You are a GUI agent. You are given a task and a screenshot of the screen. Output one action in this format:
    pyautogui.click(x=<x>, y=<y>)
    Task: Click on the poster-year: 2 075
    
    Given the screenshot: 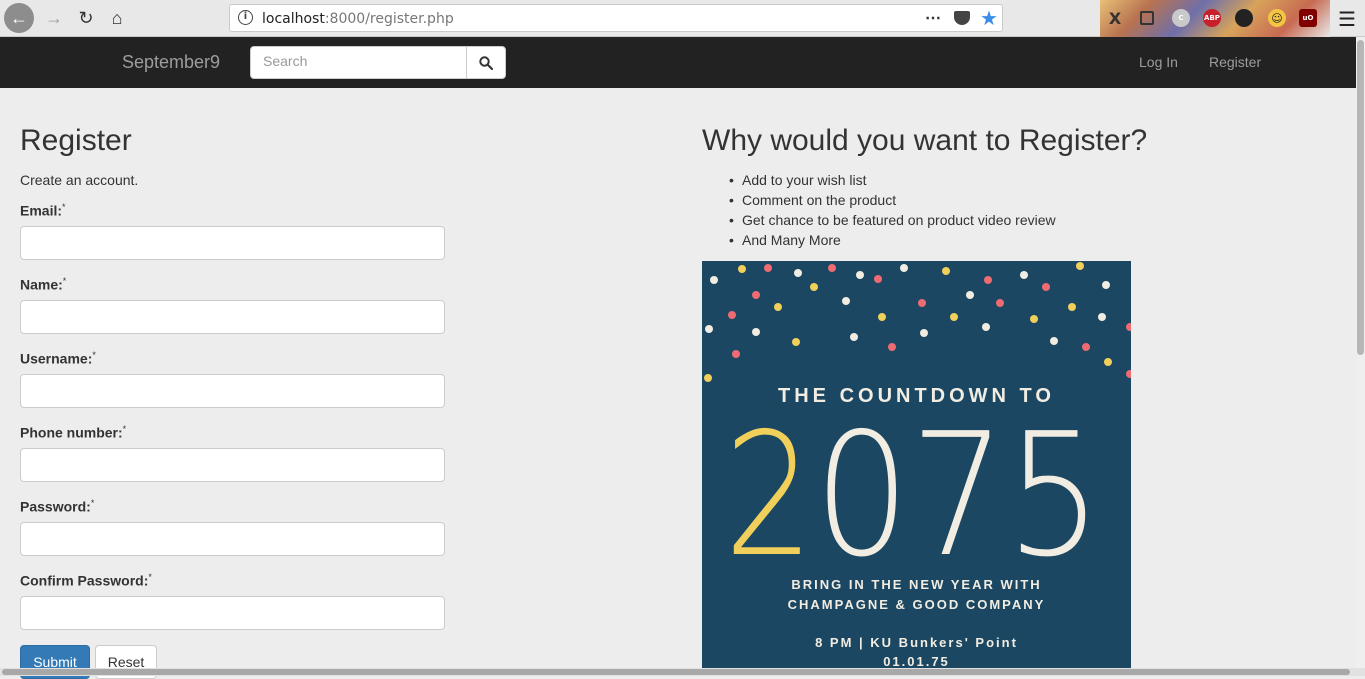 What is the action you would take?
    pyautogui.click(x=913, y=489)
    